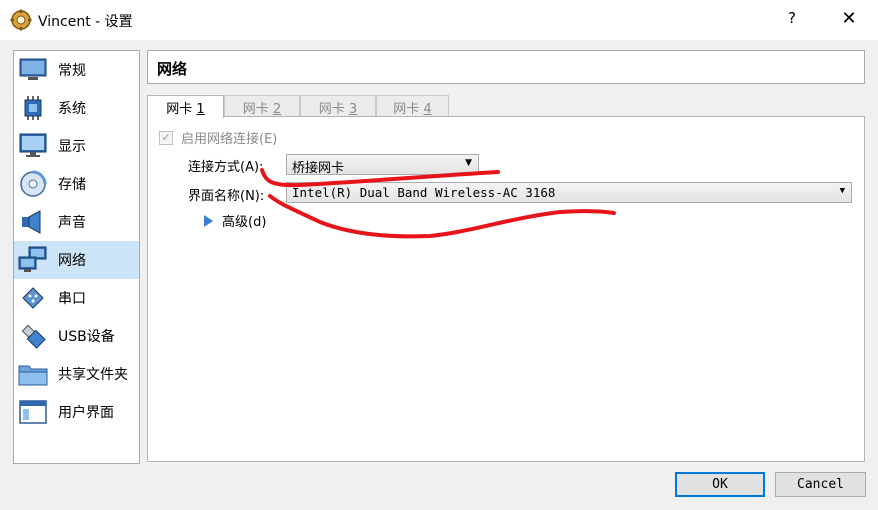  What do you see at coordinates (208, 220) in the screenshot?
I see `expand-arrow-icon` at bounding box center [208, 220].